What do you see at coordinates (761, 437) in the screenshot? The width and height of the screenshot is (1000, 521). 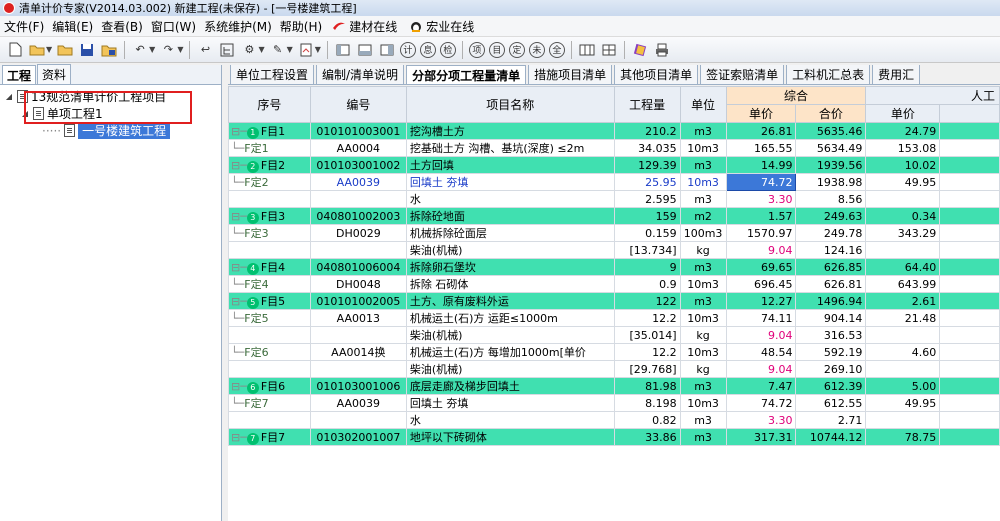 I see `cell-unit-price: 317.31` at bounding box center [761, 437].